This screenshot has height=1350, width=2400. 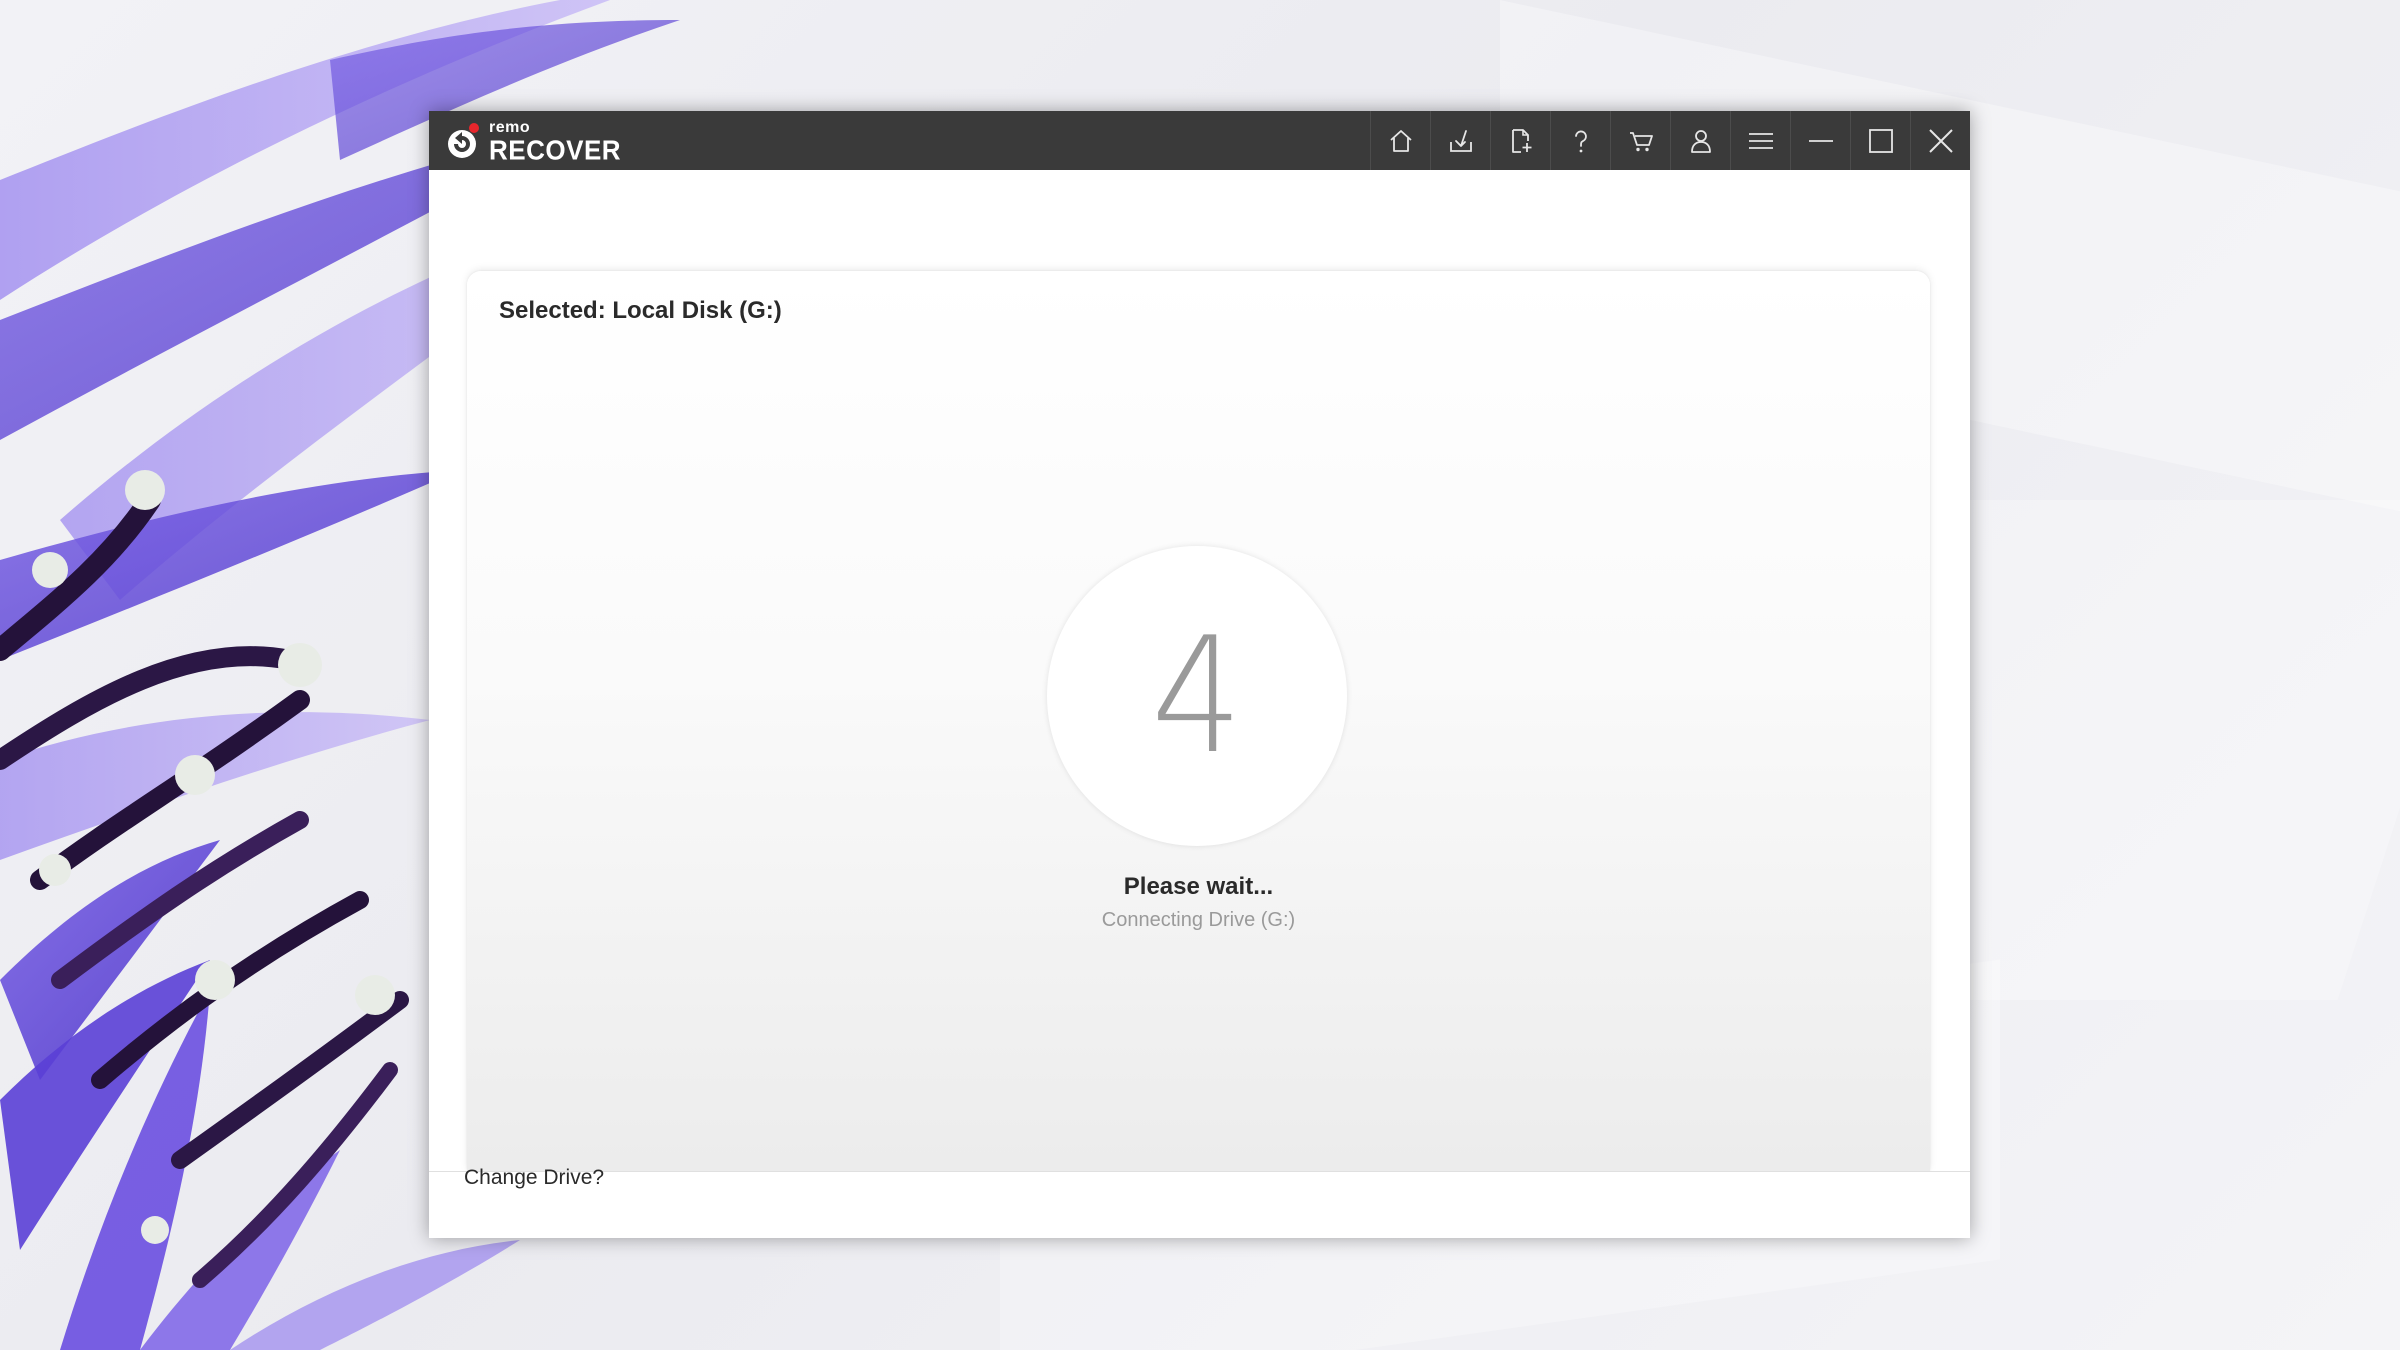 I want to click on help-button, so click(x=1580, y=140).